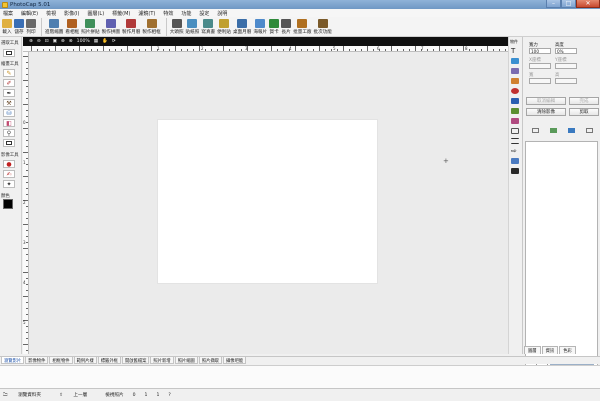 The width and height of the screenshot is (600, 401). Describe the element at coordinates (26, 395) in the screenshot. I see `browse-folder-button: 🗀 瀏覽資料夾` at that location.